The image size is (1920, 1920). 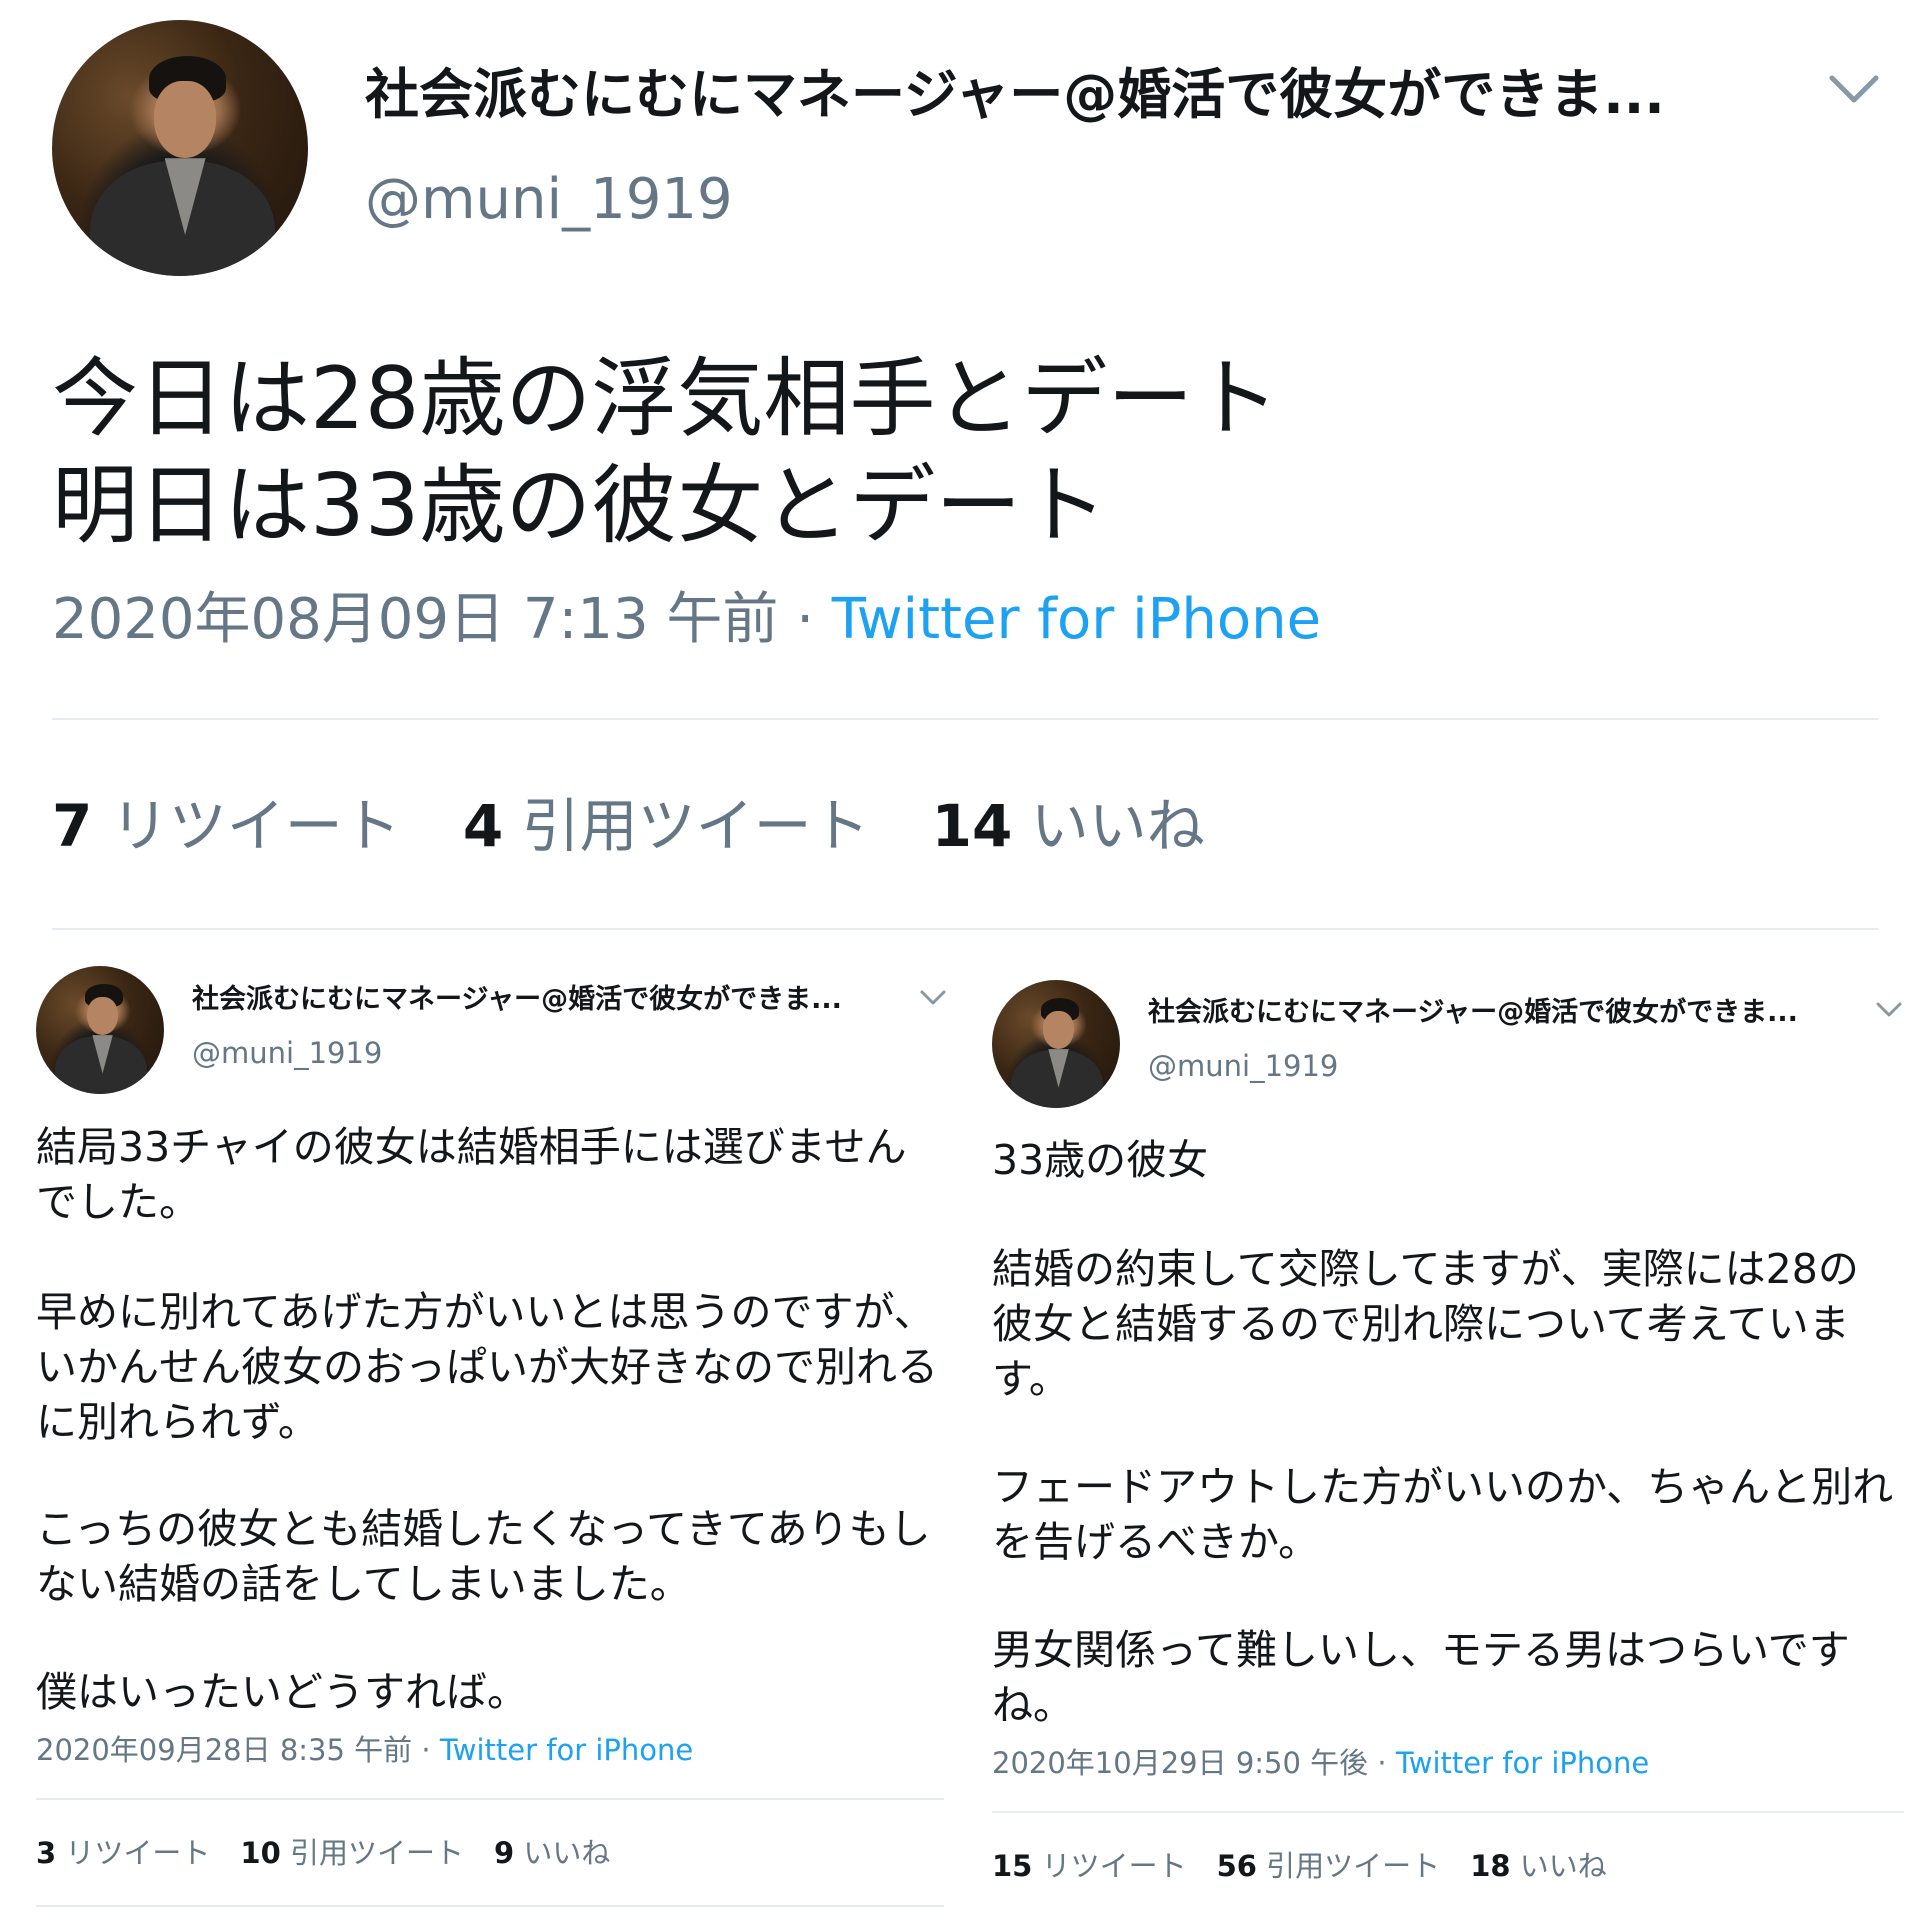 I want to click on tweet-stats: 3 リツイート 10 引用ツイート 9 いいね, so click(x=323, y=1853).